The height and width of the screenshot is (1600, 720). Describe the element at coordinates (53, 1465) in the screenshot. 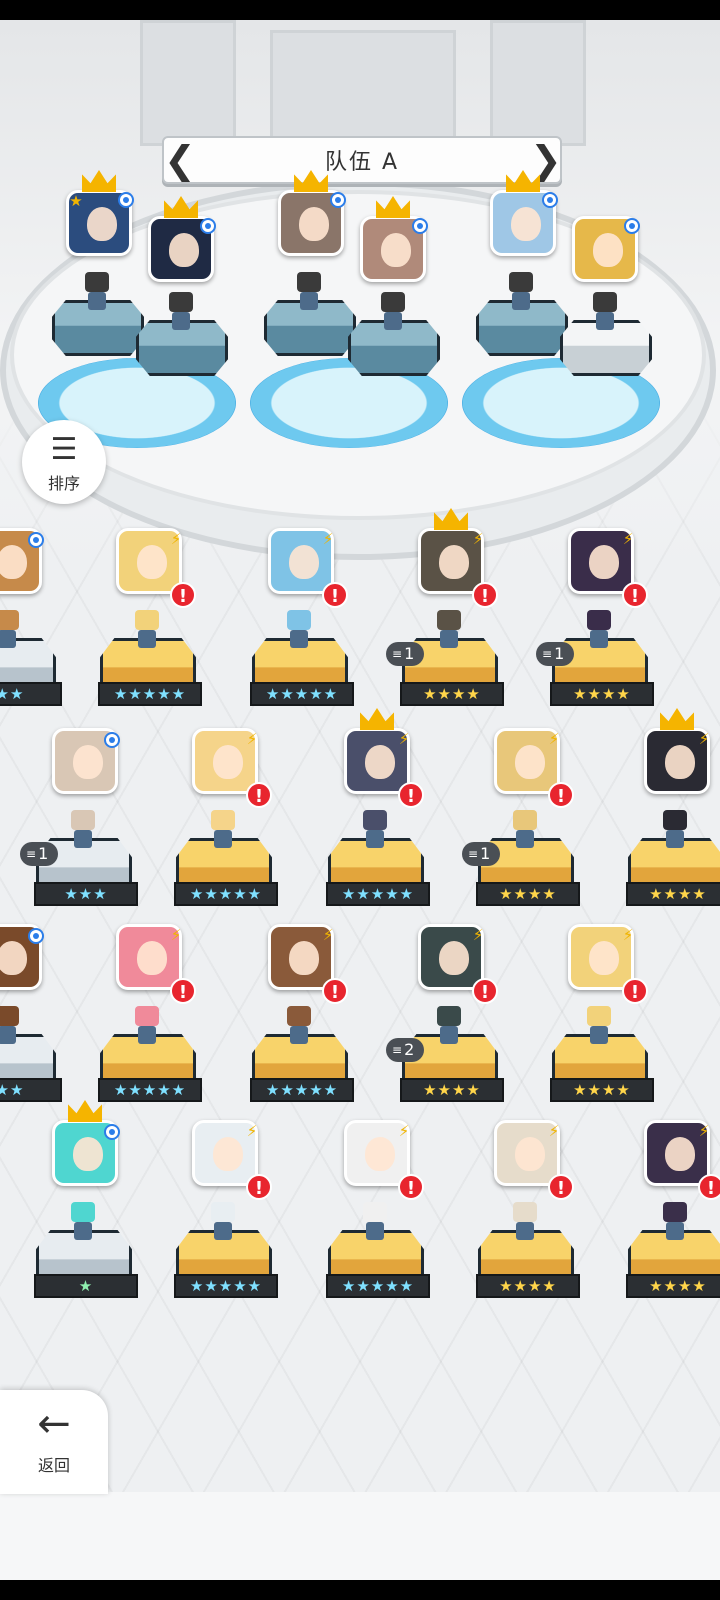

I see `back-label: 返回` at that location.